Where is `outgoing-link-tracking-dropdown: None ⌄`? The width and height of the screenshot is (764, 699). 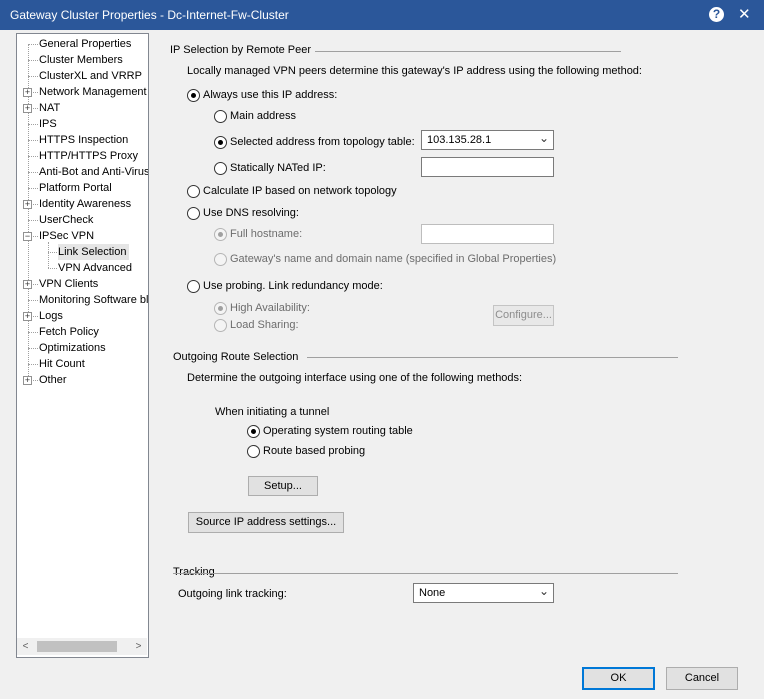 outgoing-link-tracking-dropdown: None ⌄ is located at coordinates (483, 593).